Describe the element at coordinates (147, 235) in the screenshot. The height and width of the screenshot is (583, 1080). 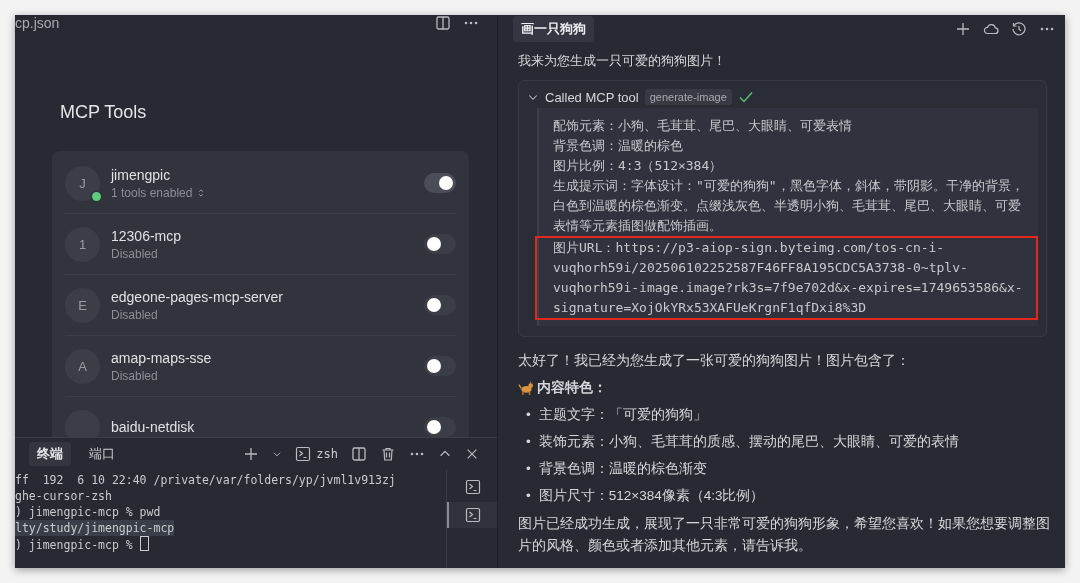
I see `server-name: 12306-mcp` at that location.